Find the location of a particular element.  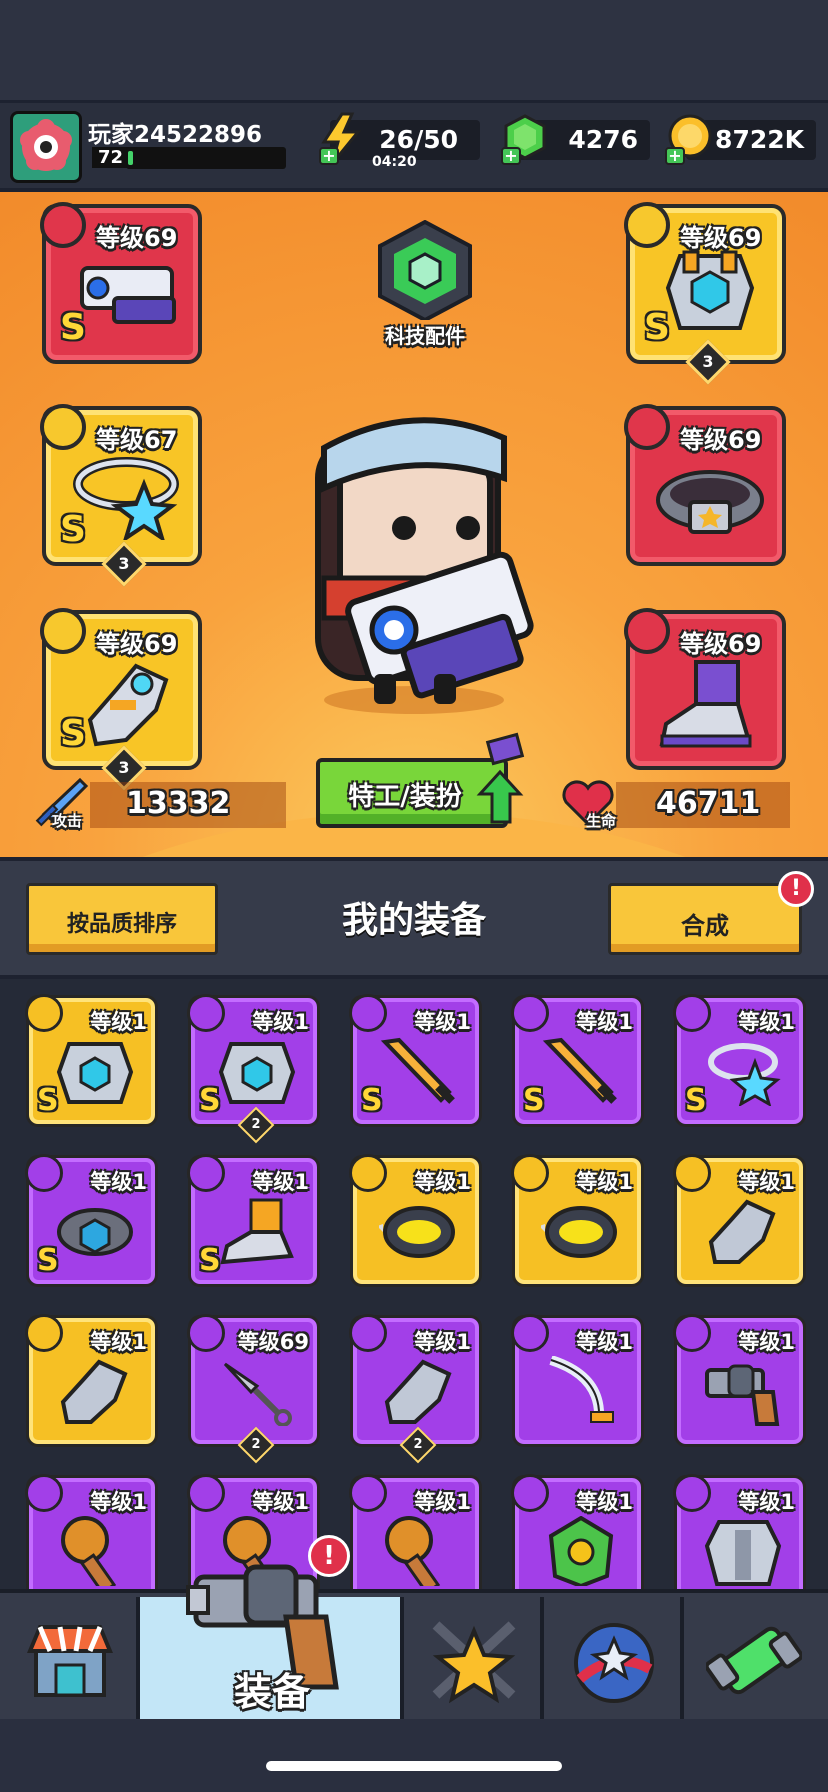

tab-equipment: 装备 is located at coordinates (272, 1641).